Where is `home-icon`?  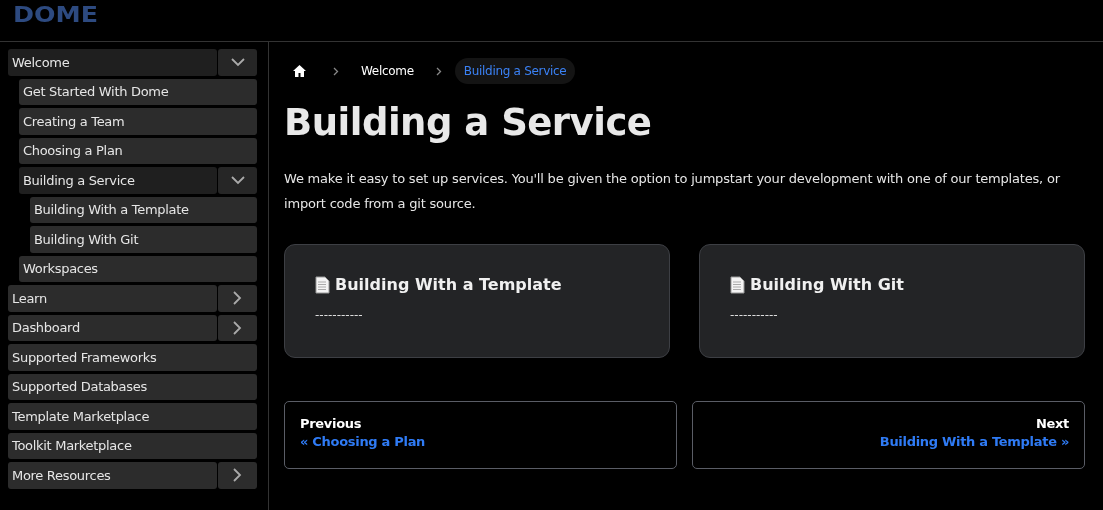 home-icon is located at coordinates (299, 71).